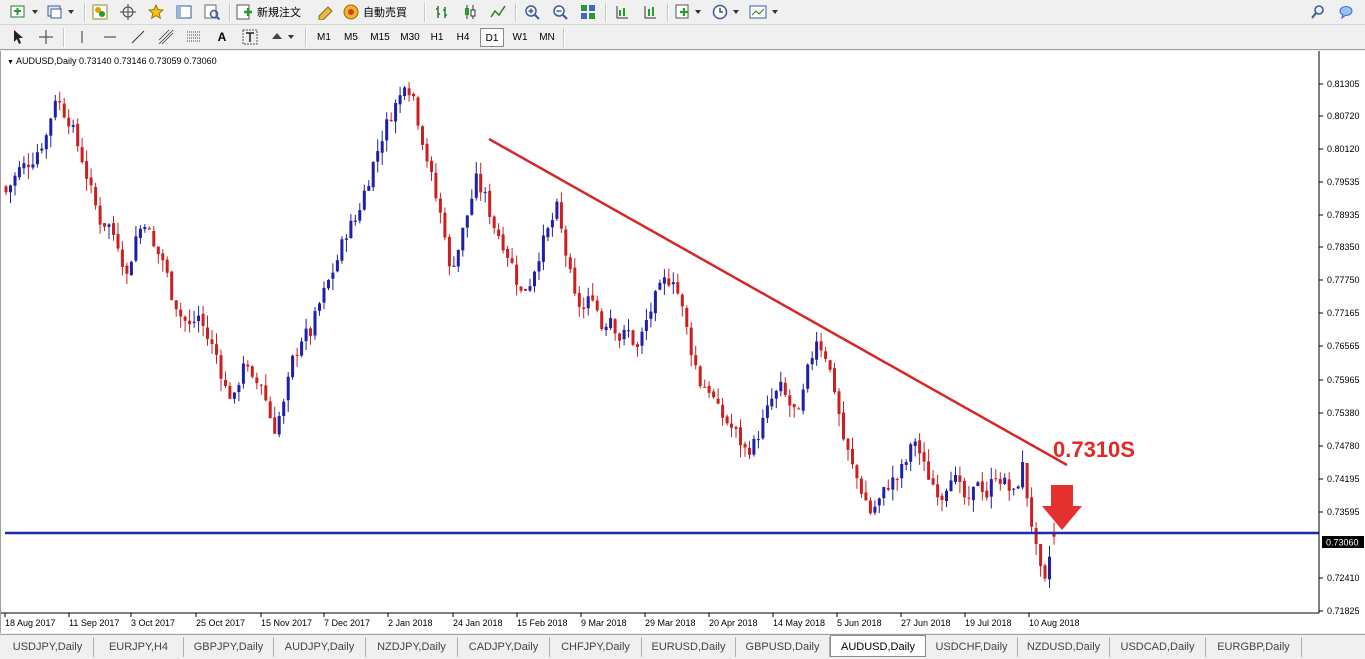  I want to click on tile-windows-button, so click(588, 12).